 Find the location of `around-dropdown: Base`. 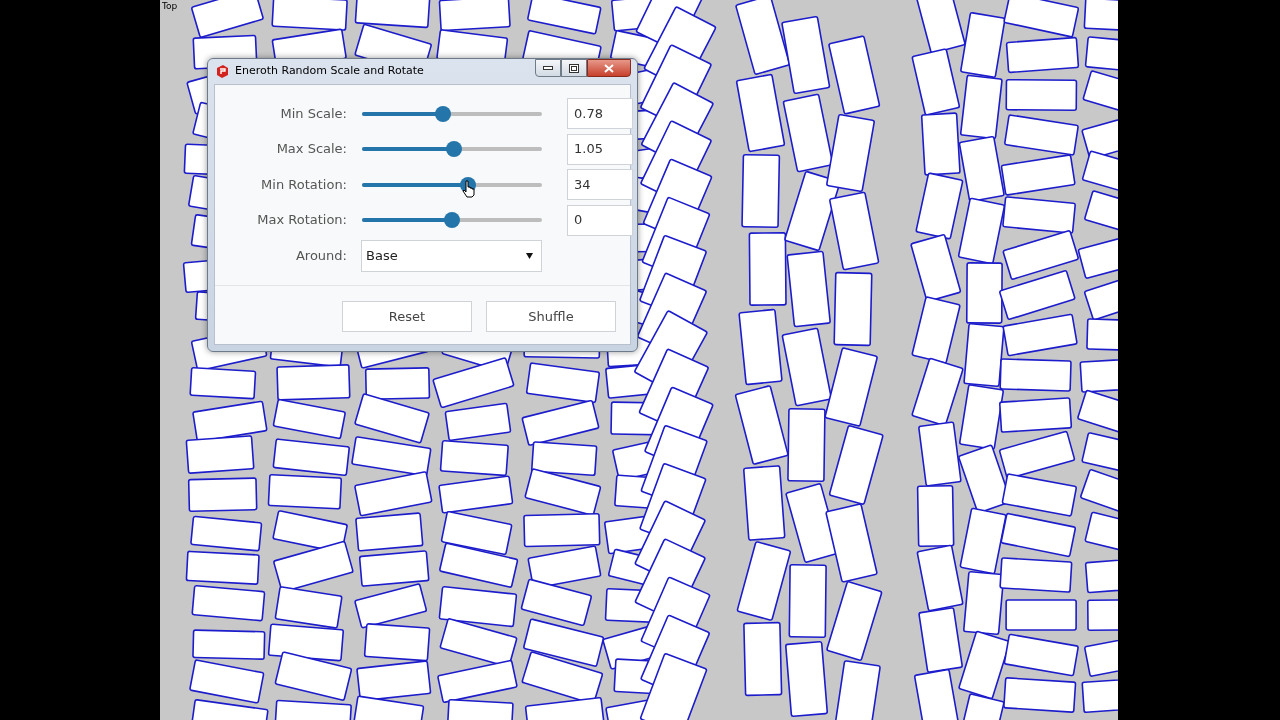

around-dropdown: Base is located at coordinates (451, 256).